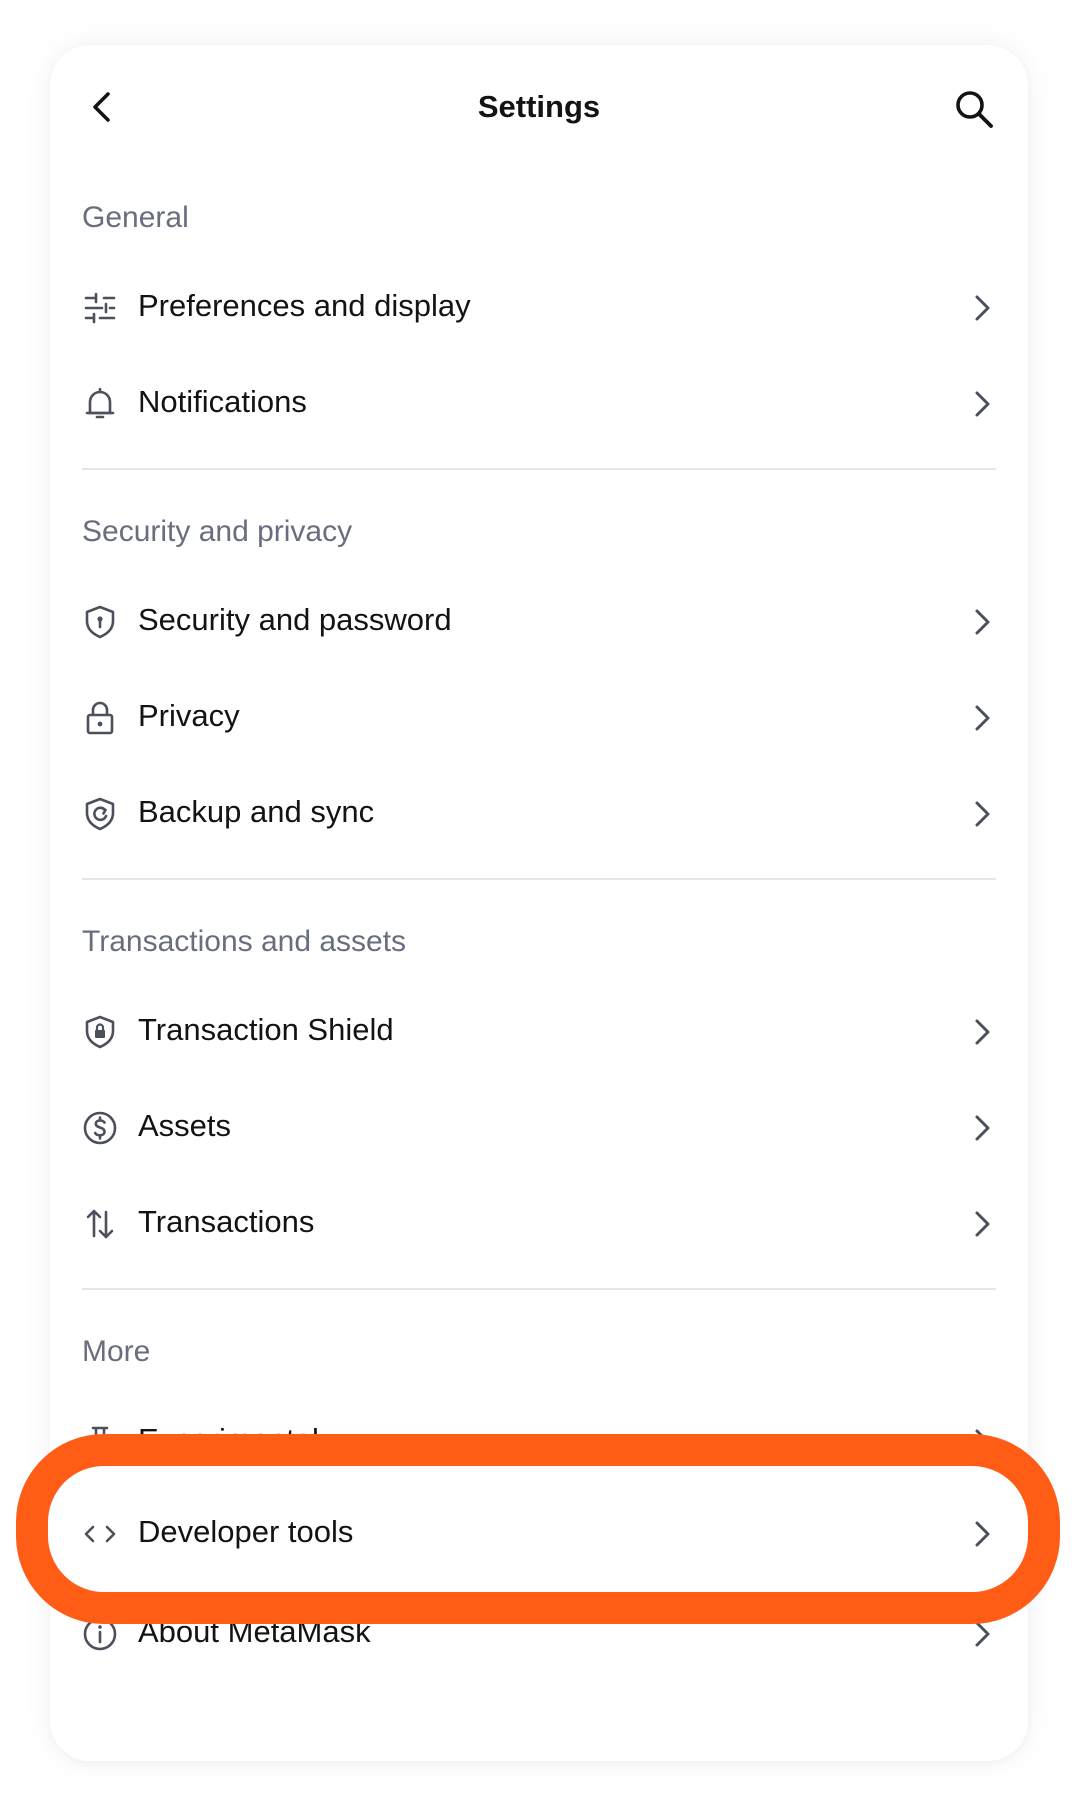 The image size is (1074, 1811). What do you see at coordinates (100, 718) in the screenshot?
I see `lock-icon` at bounding box center [100, 718].